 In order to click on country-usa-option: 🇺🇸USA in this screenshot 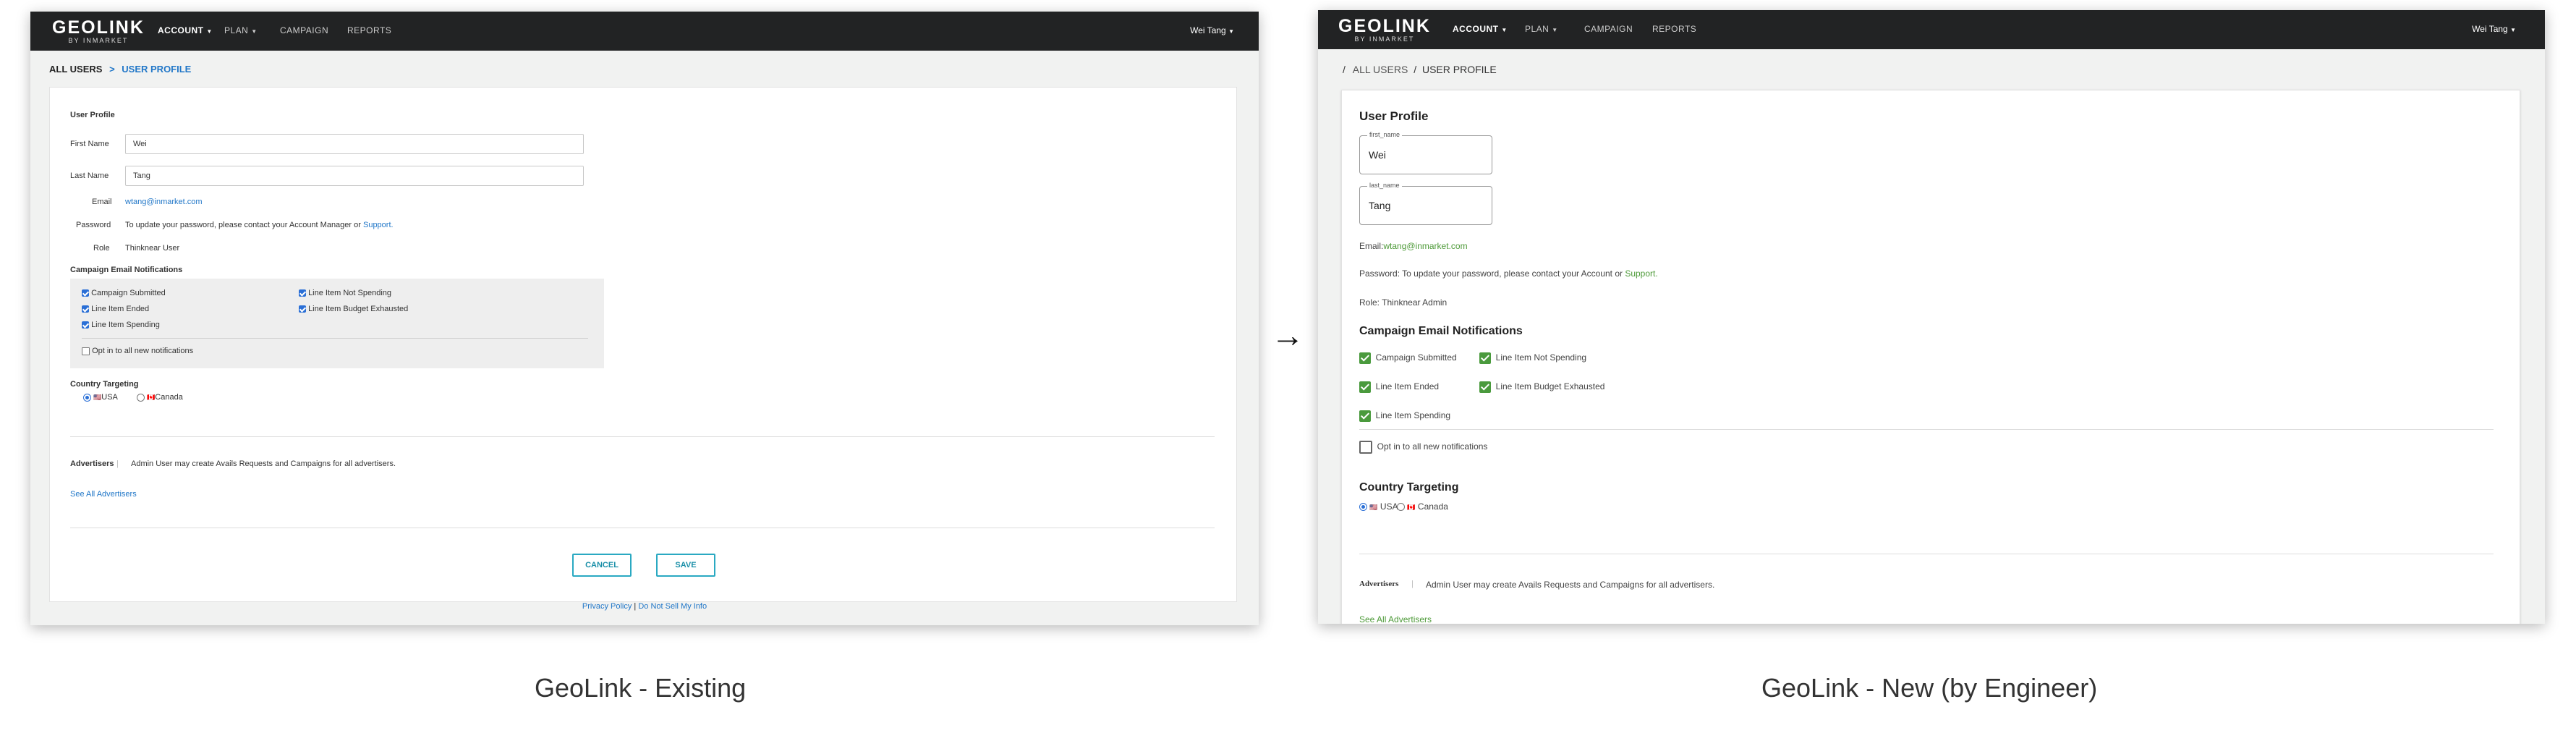, I will do `click(100, 397)`.